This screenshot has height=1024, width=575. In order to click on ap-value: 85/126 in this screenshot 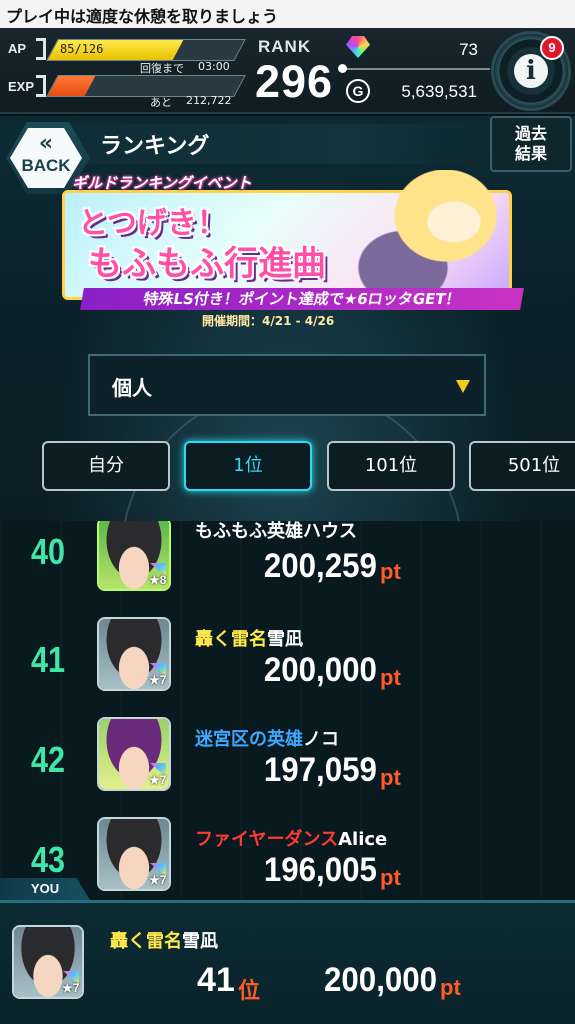, I will do `click(82, 49)`.